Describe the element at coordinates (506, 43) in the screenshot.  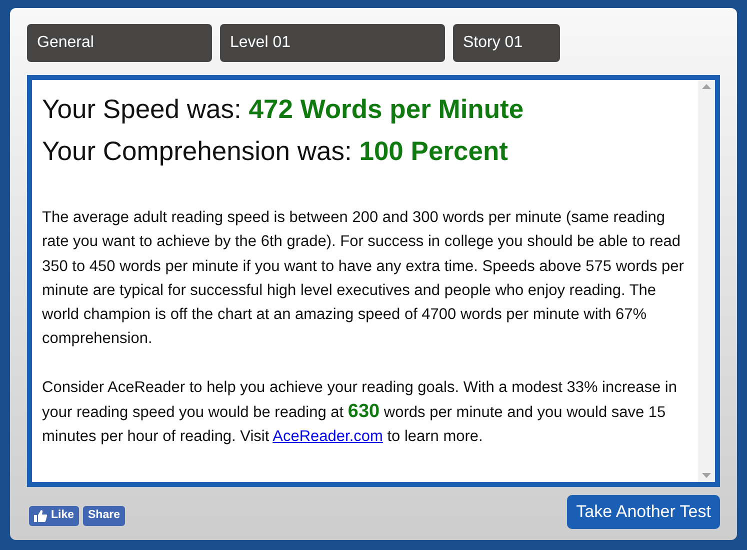
I see `tab: Story 01` at that location.